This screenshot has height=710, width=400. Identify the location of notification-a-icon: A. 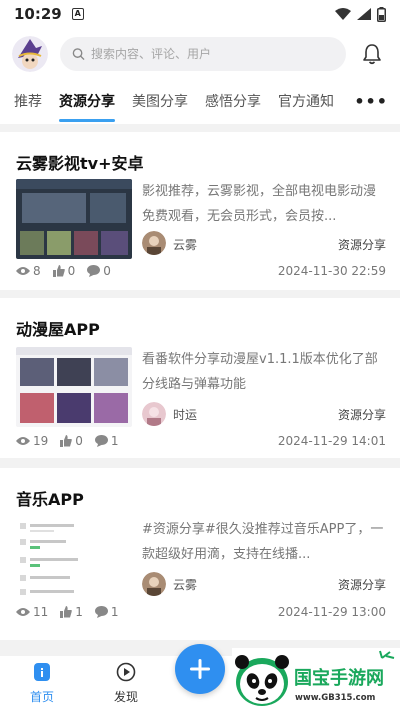
(77, 14).